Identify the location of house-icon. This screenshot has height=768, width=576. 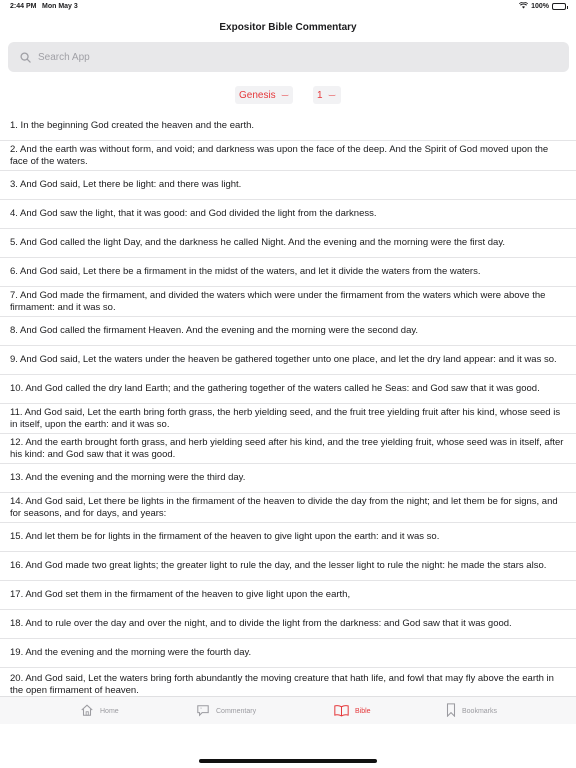
(87, 711).